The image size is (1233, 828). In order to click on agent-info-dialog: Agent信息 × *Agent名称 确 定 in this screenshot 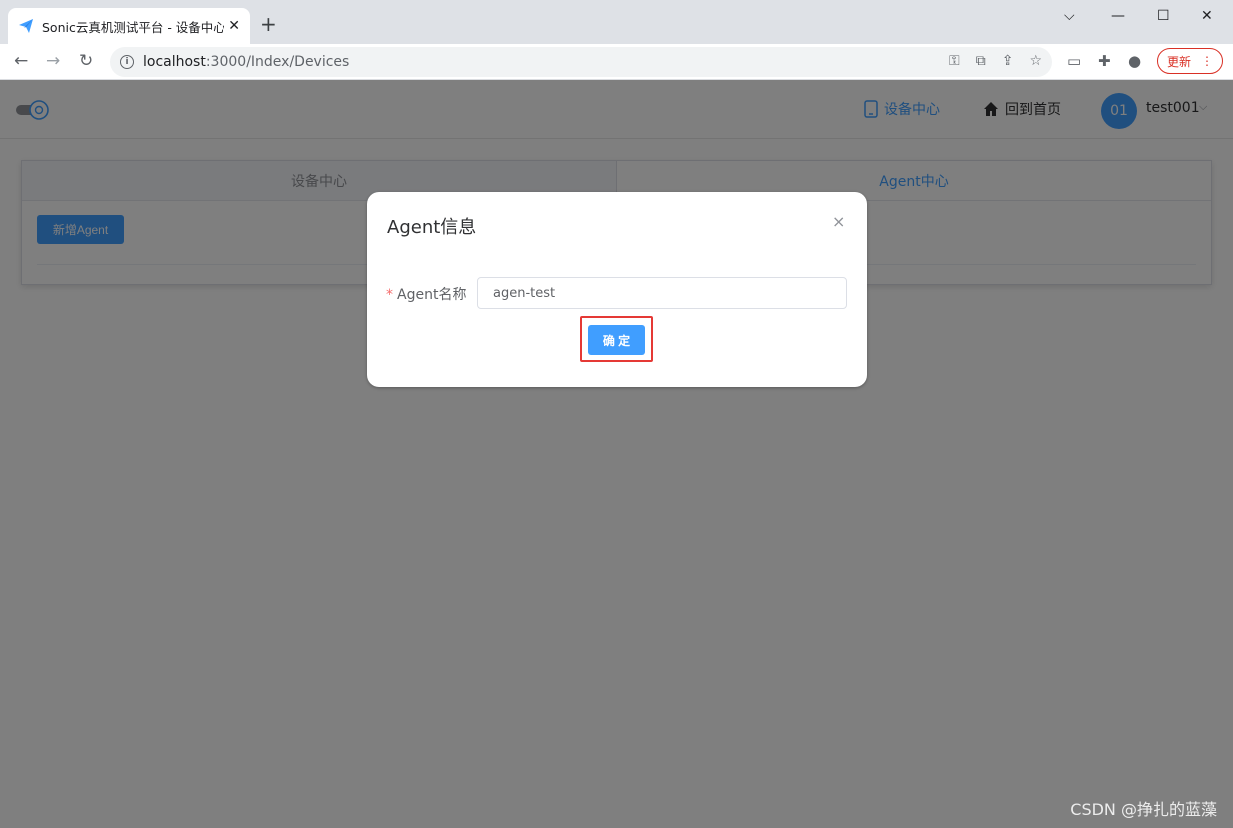, I will do `click(617, 289)`.